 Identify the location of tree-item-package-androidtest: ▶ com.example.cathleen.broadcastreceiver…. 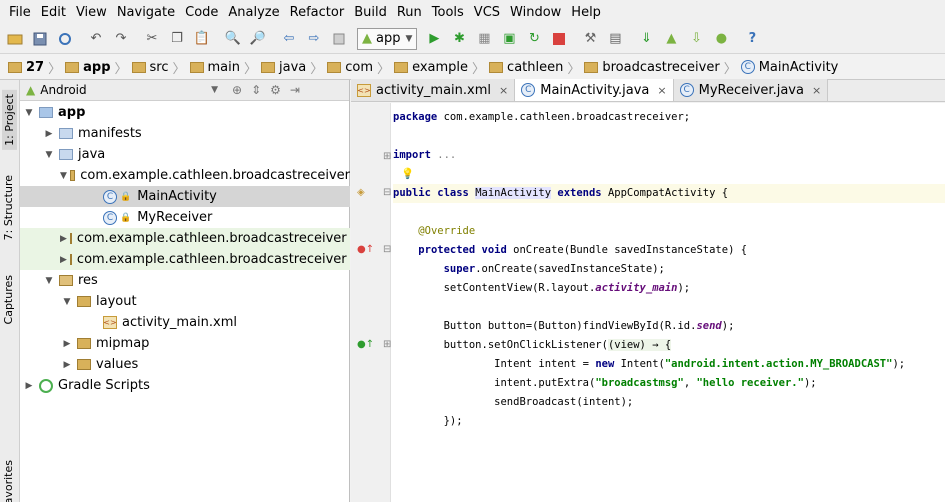
(185, 238).